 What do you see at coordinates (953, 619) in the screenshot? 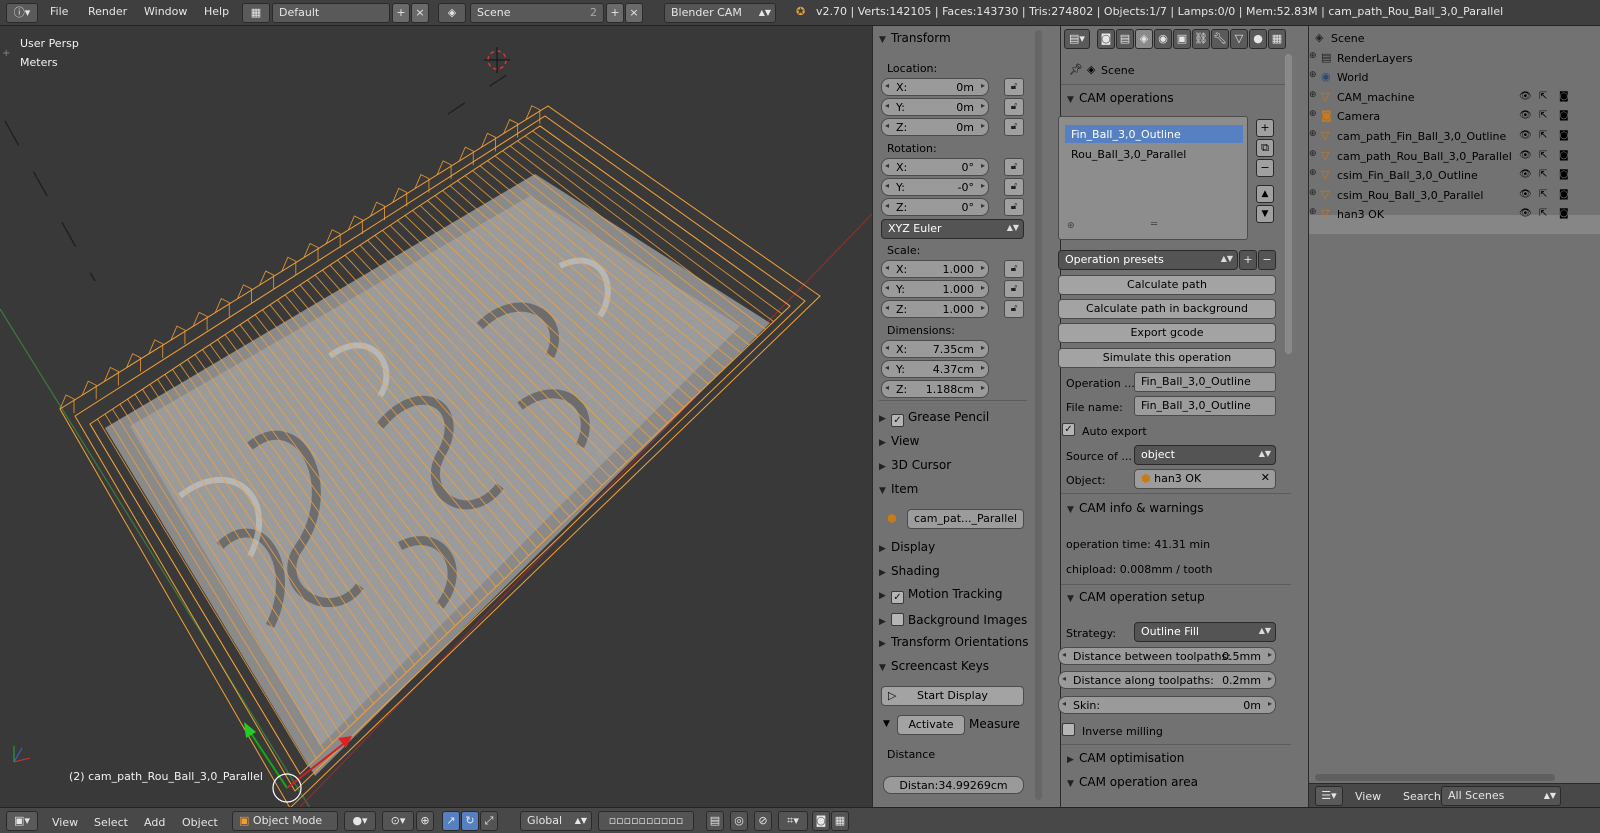
I see `background-images-header: ▶ Background Images` at bounding box center [953, 619].